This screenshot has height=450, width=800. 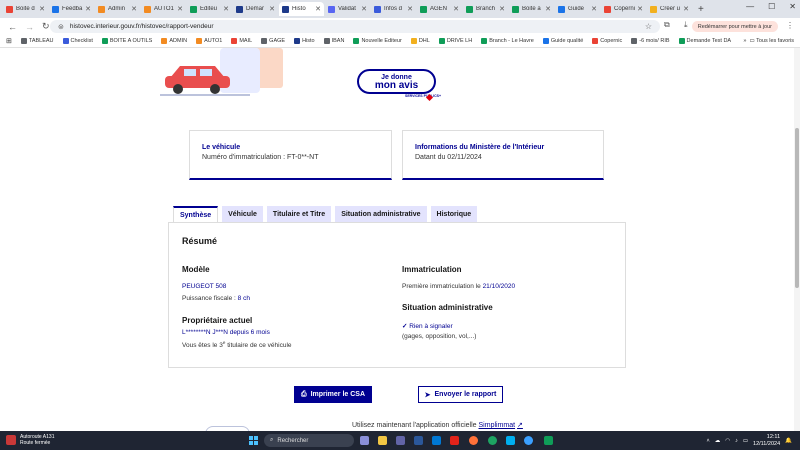 I want to click on bookmark-label: Demande Test DA, so click(x=709, y=41).